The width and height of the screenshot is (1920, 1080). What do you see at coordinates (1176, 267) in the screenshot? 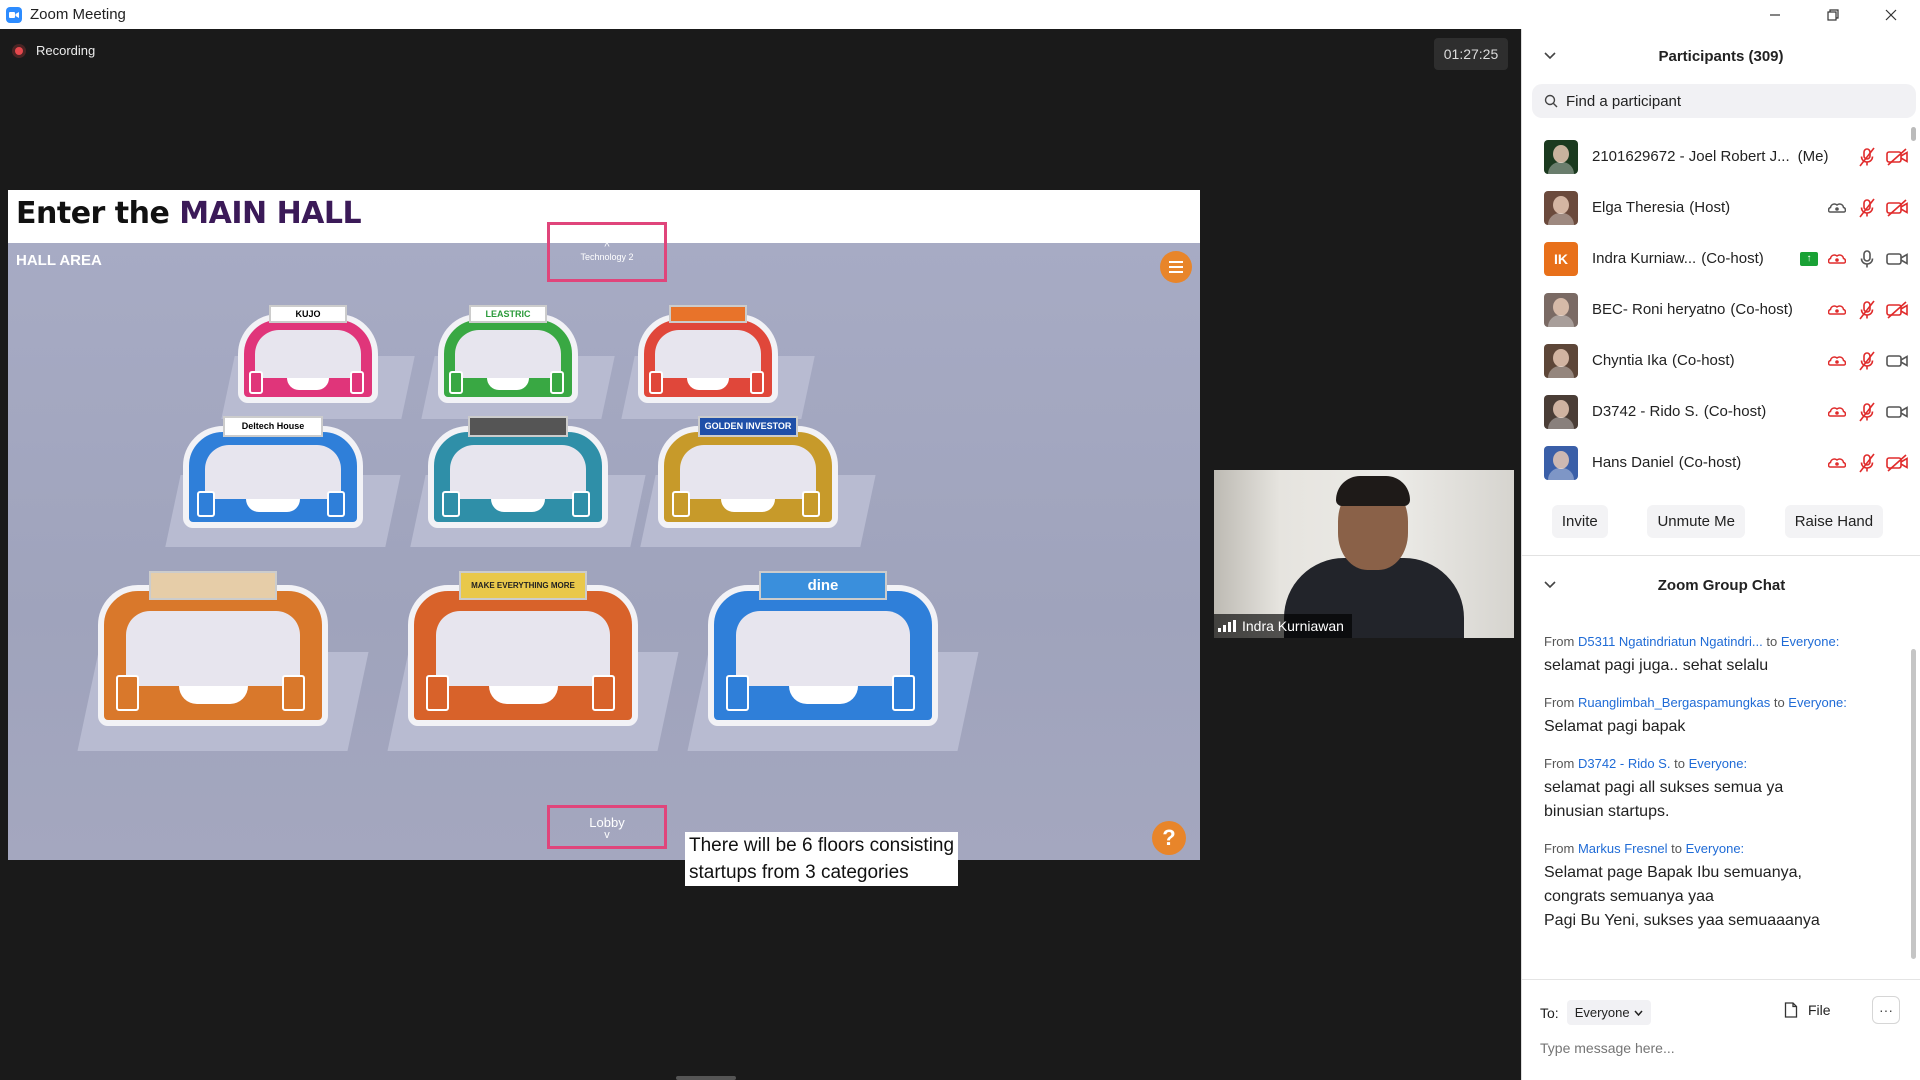
I see `hall-menu-button` at bounding box center [1176, 267].